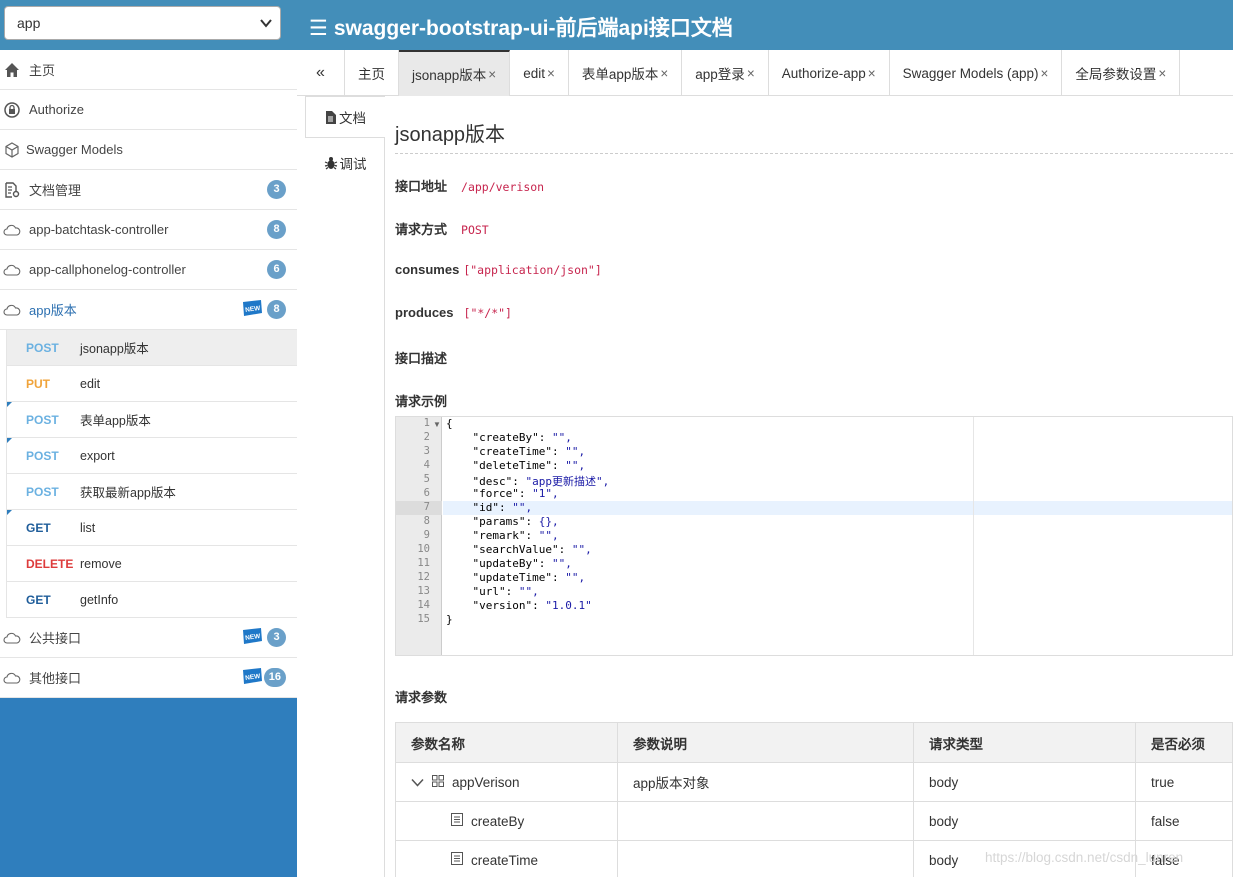 This screenshot has height=877, width=1233. I want to click on line-number: 10, so click(423, 549).